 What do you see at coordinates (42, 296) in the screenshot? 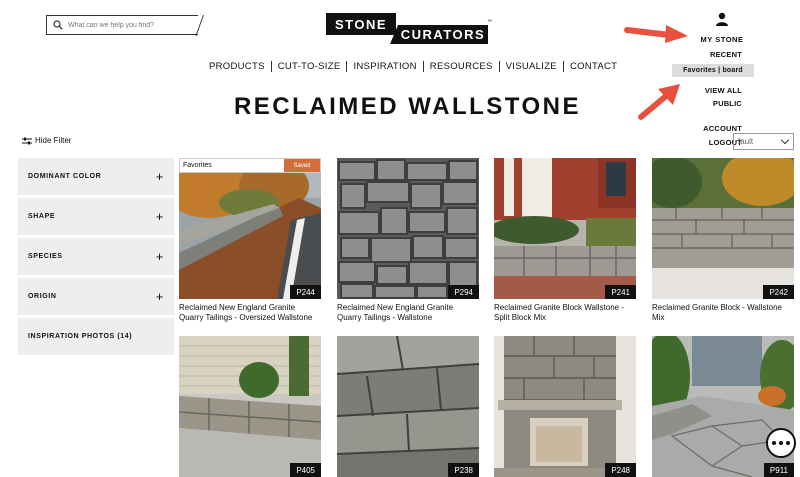
I see `filter-label: ORIGIN` at bounding box center [42, 296].